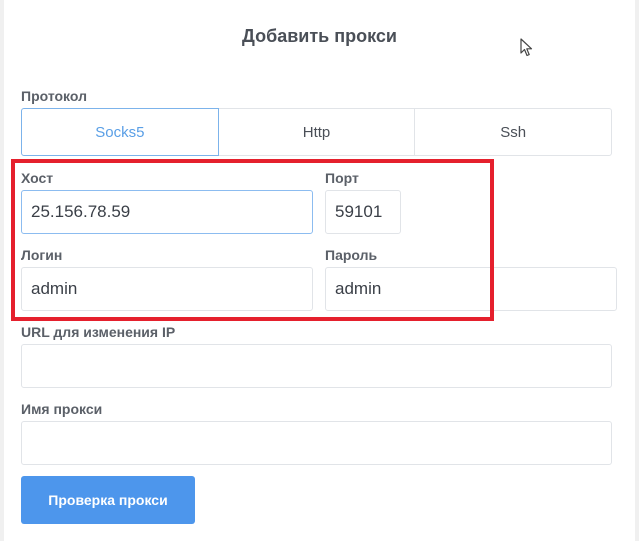 The image size is (639, 541). What do you see at coordinates (42, 255) in the screenshot?
I see `login-label: Логин` at bounding box center [42, 255].